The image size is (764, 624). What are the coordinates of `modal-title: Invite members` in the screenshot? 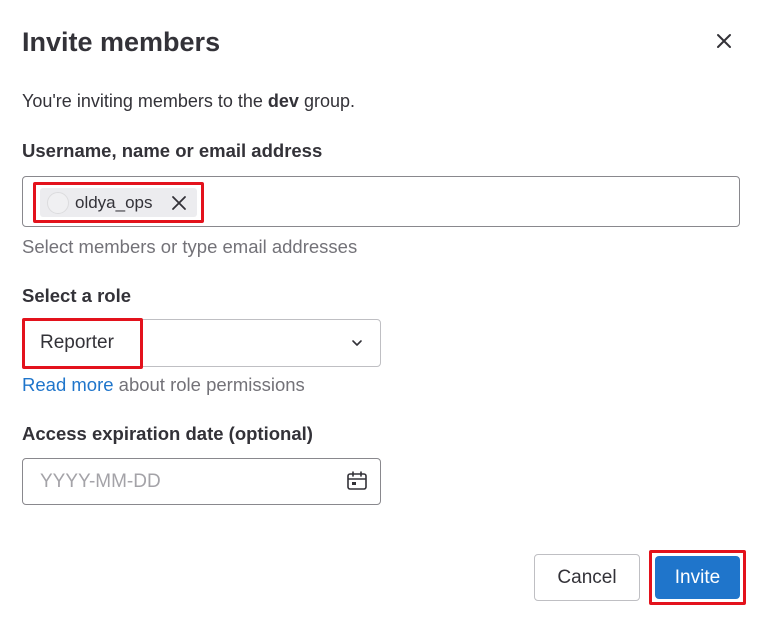 It's located at (121, 42).